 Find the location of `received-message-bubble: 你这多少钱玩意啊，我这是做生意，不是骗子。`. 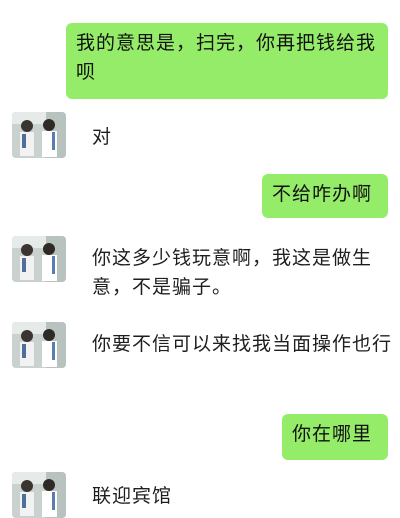

received-message-bubble: 你这多少钱玩意啊，我这是做生意，不是骗子。 is located at coordinates (243, 273).